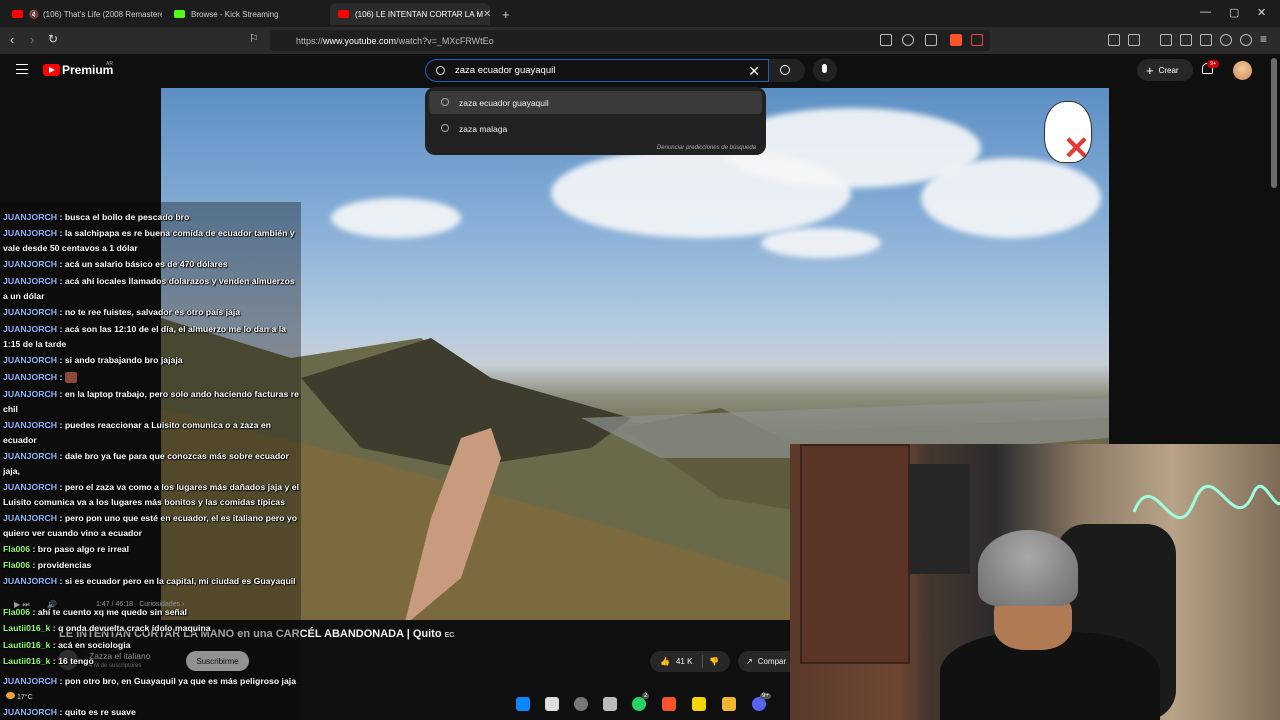  Describe the element at coordinates (595, 102) in the screenshot. I see `suggestion-item: zaza ecuador guayaquil` at that location.